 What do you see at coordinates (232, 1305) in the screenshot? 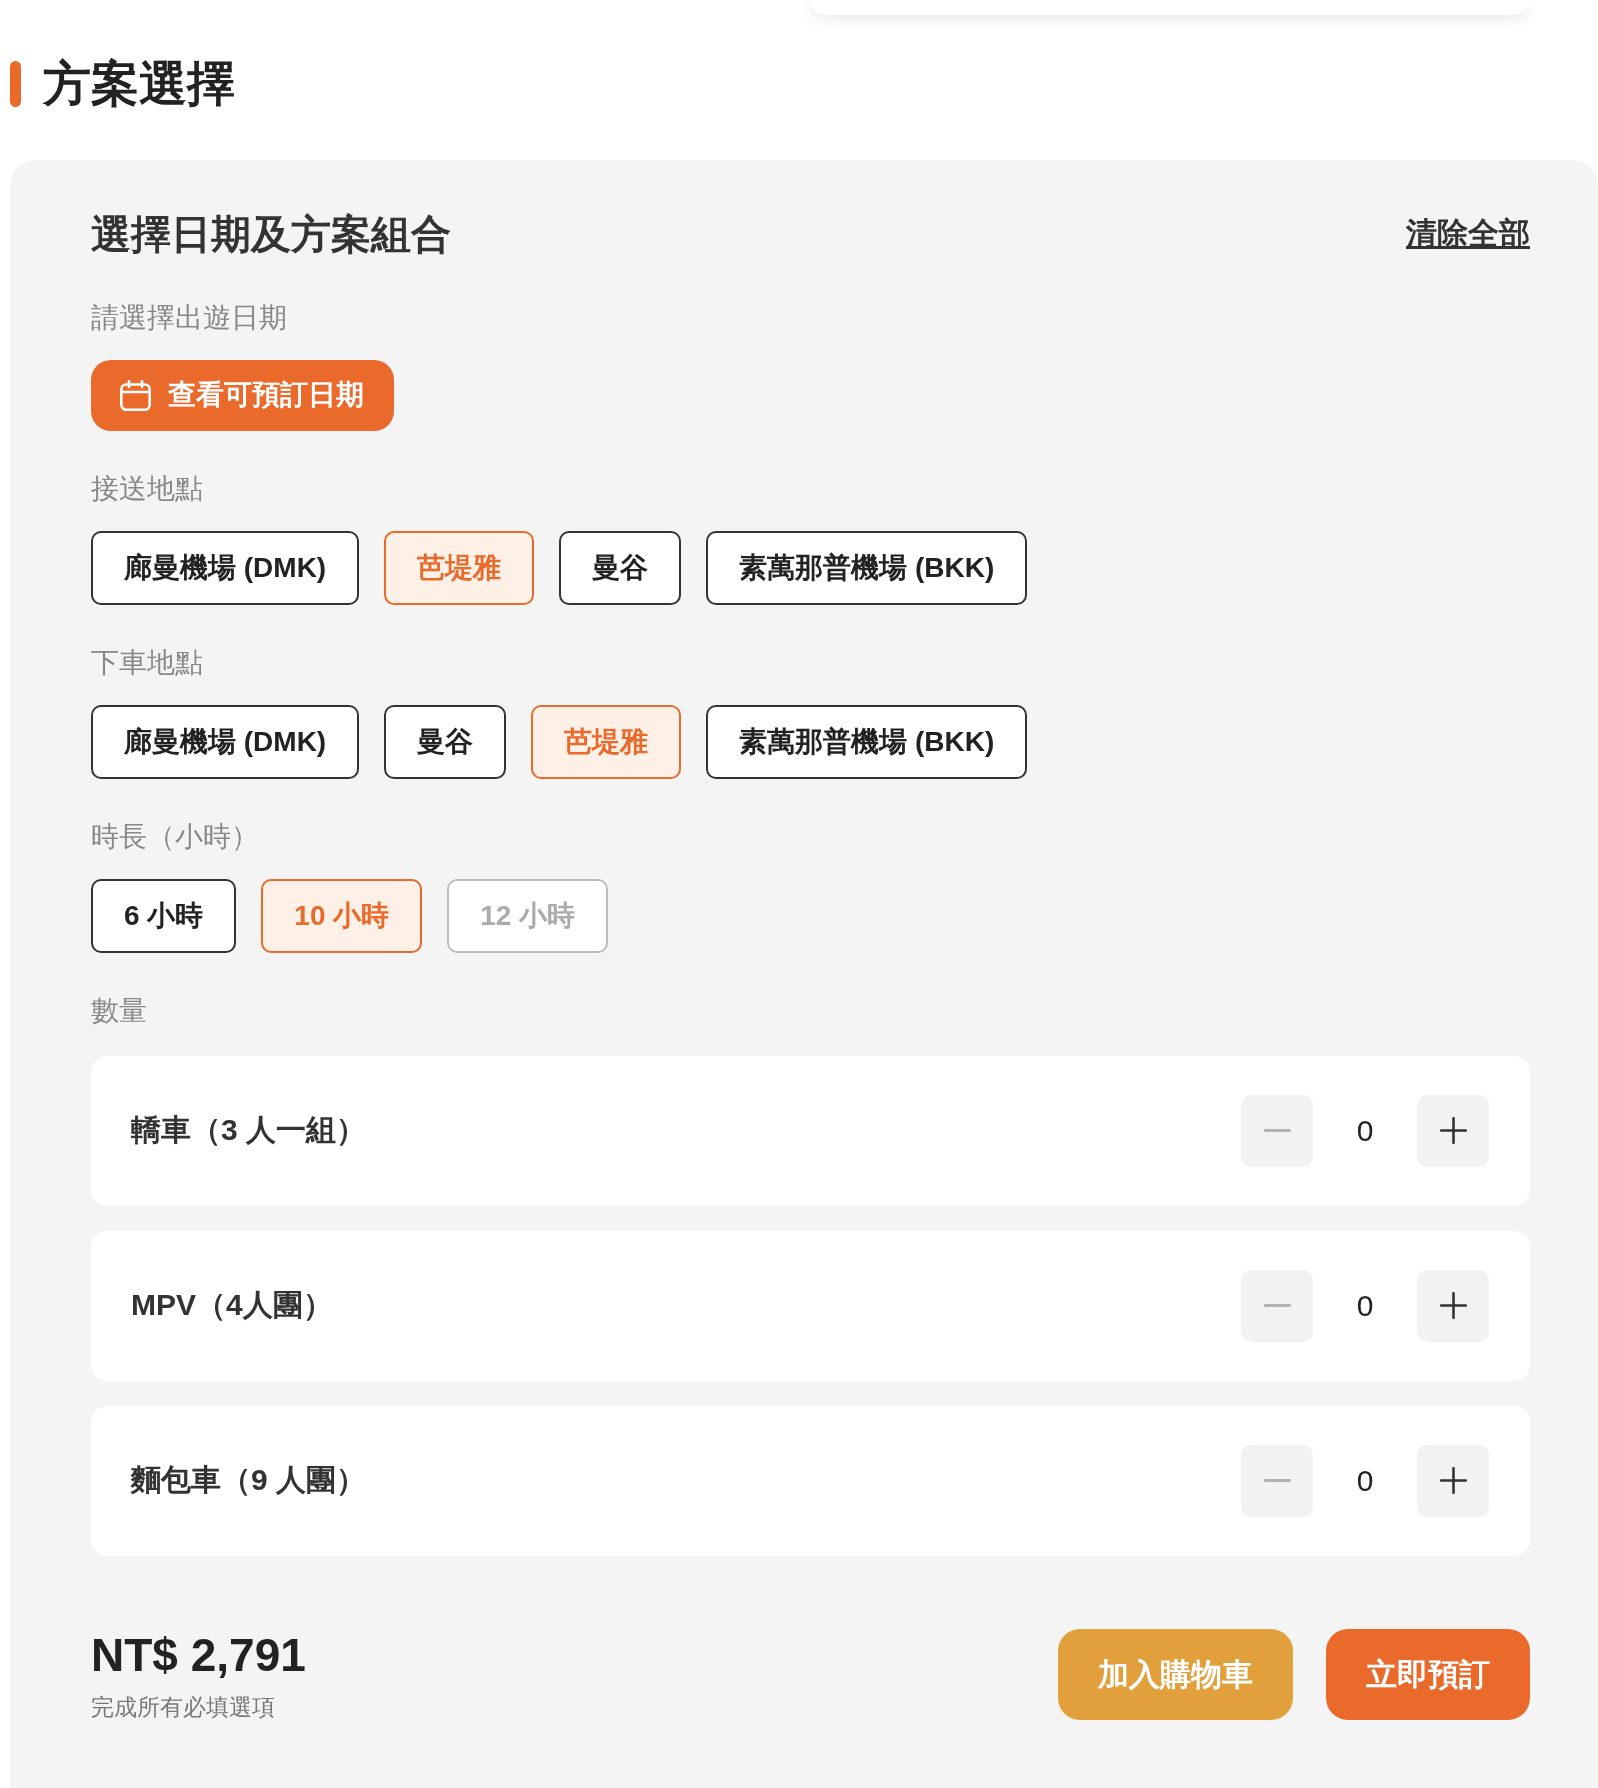
I see `vehicle-name: MPV（4人團）` at bounding box center [232, 1305].